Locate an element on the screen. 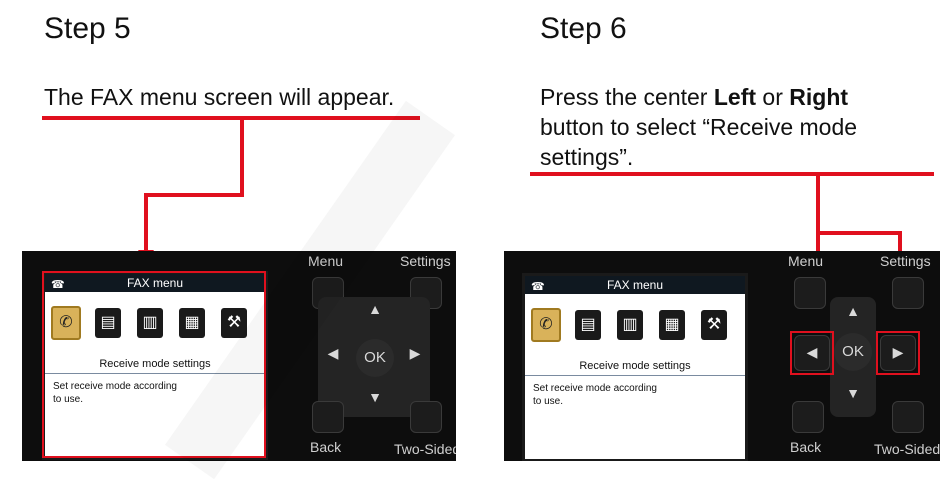 The height and width of the screenshot is (479, 944). lcd-title: FAX menu is located at coordinates (635, 285).